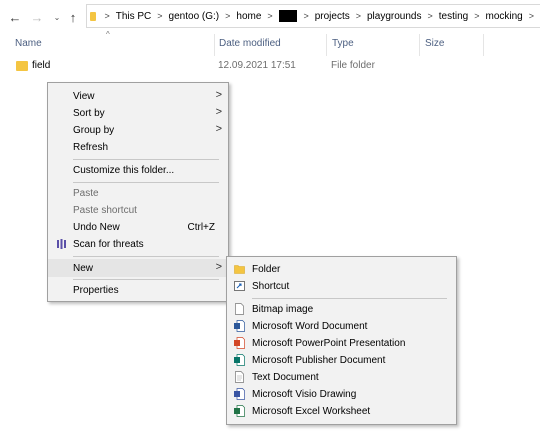  Describe the element at coordinates (105, 210) in the screenshot. I see `menu-item-label: Paste shortcut` at that location.